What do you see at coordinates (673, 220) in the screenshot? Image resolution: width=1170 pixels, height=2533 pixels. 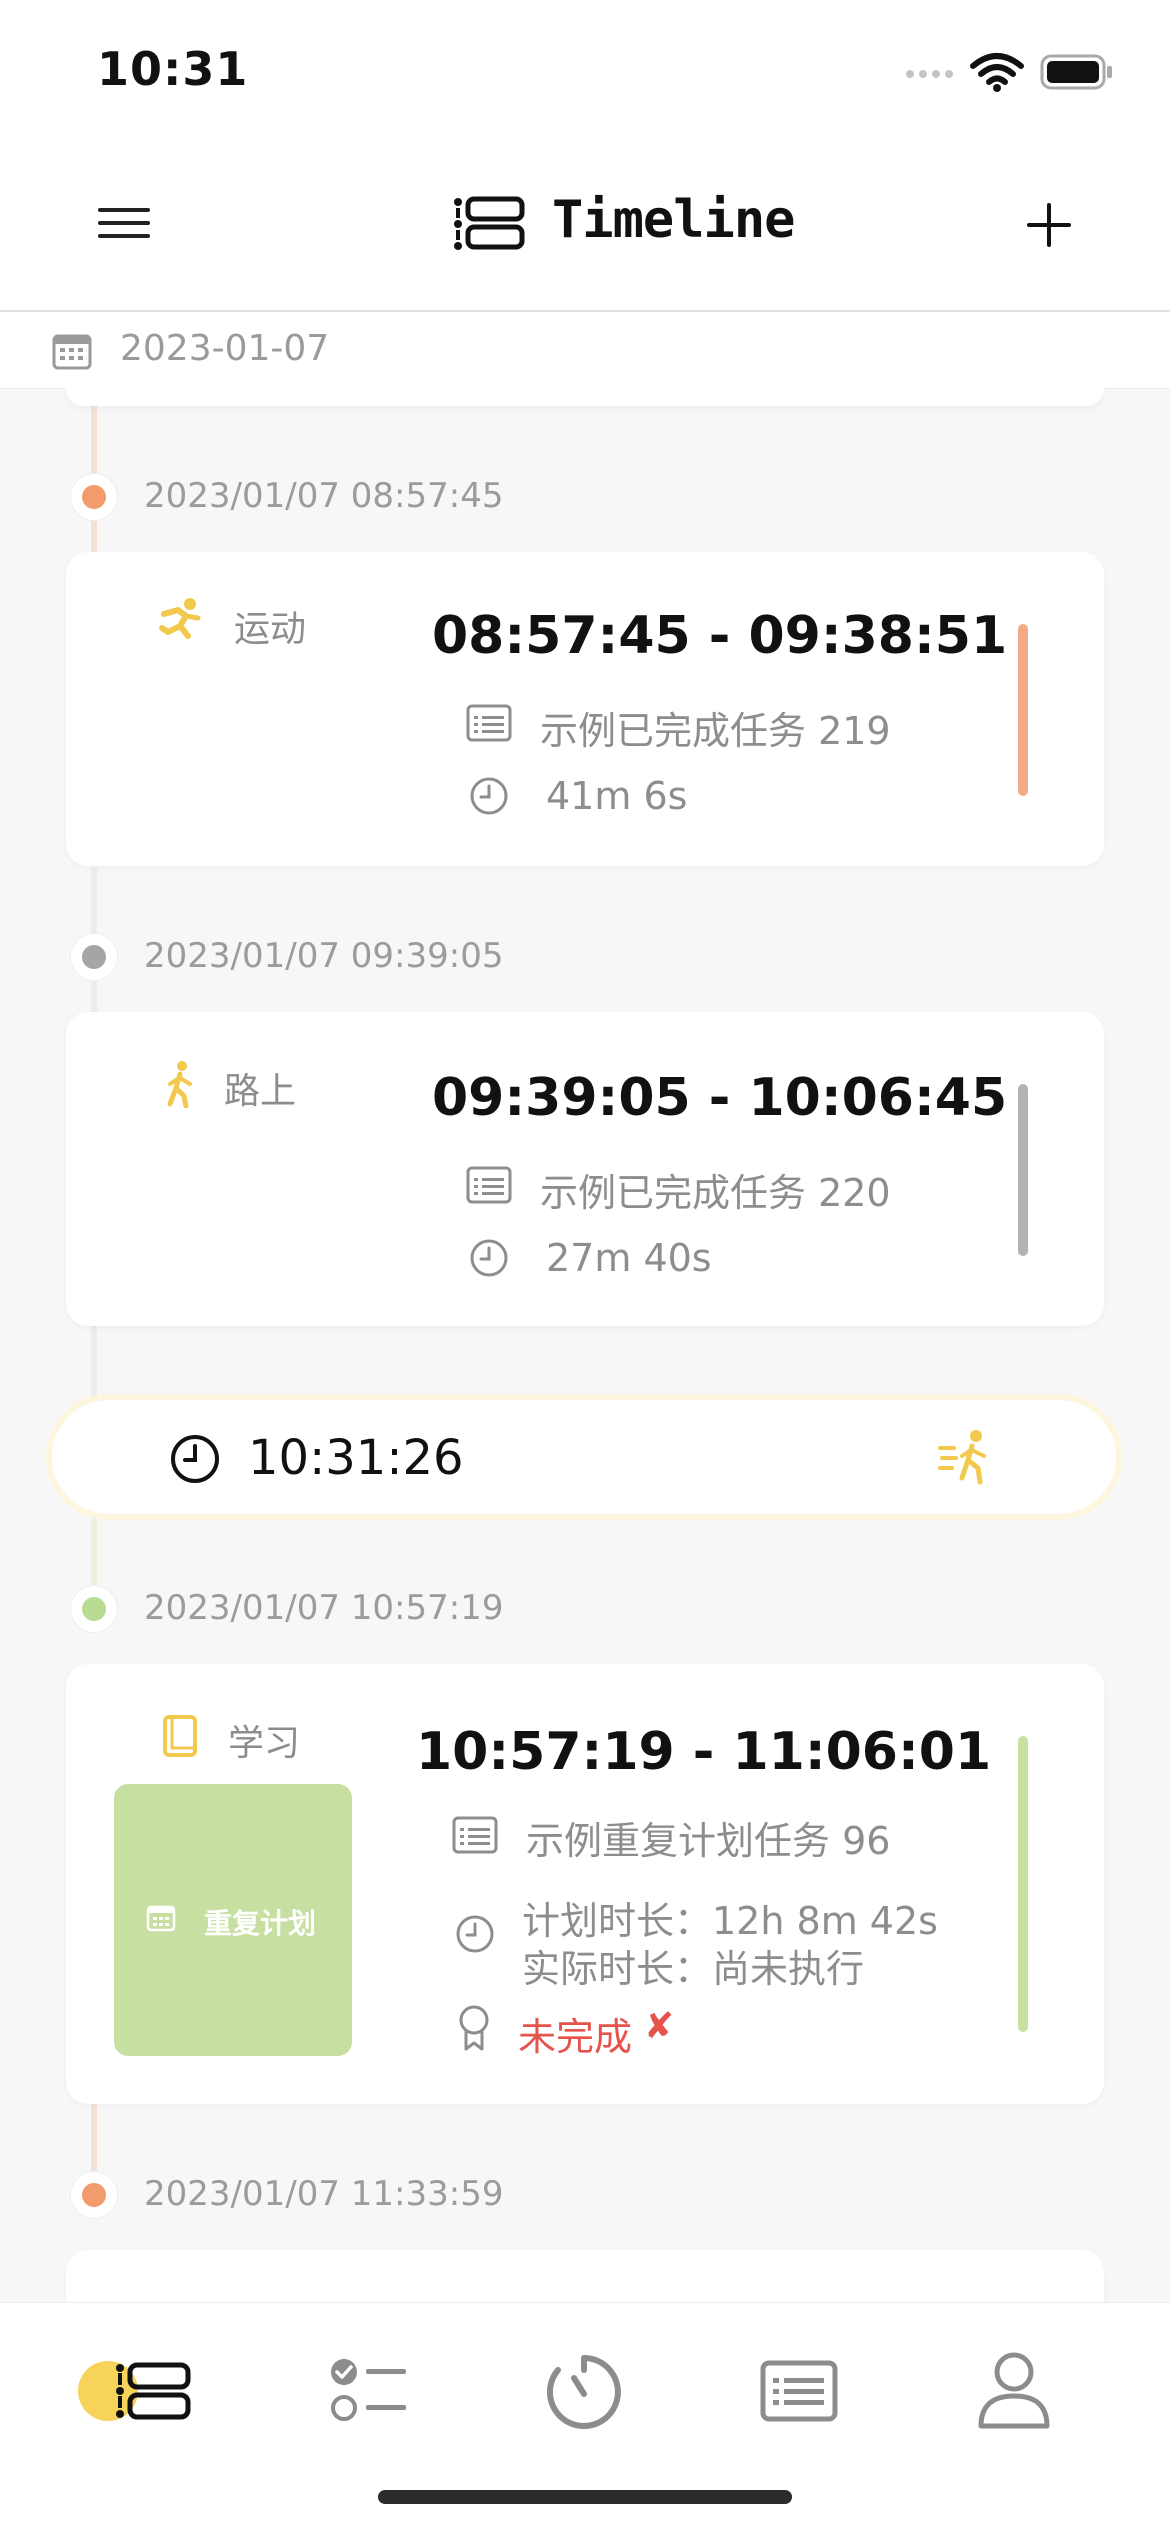 I see `page-title: Timeline` at bounding box center [673, 220].